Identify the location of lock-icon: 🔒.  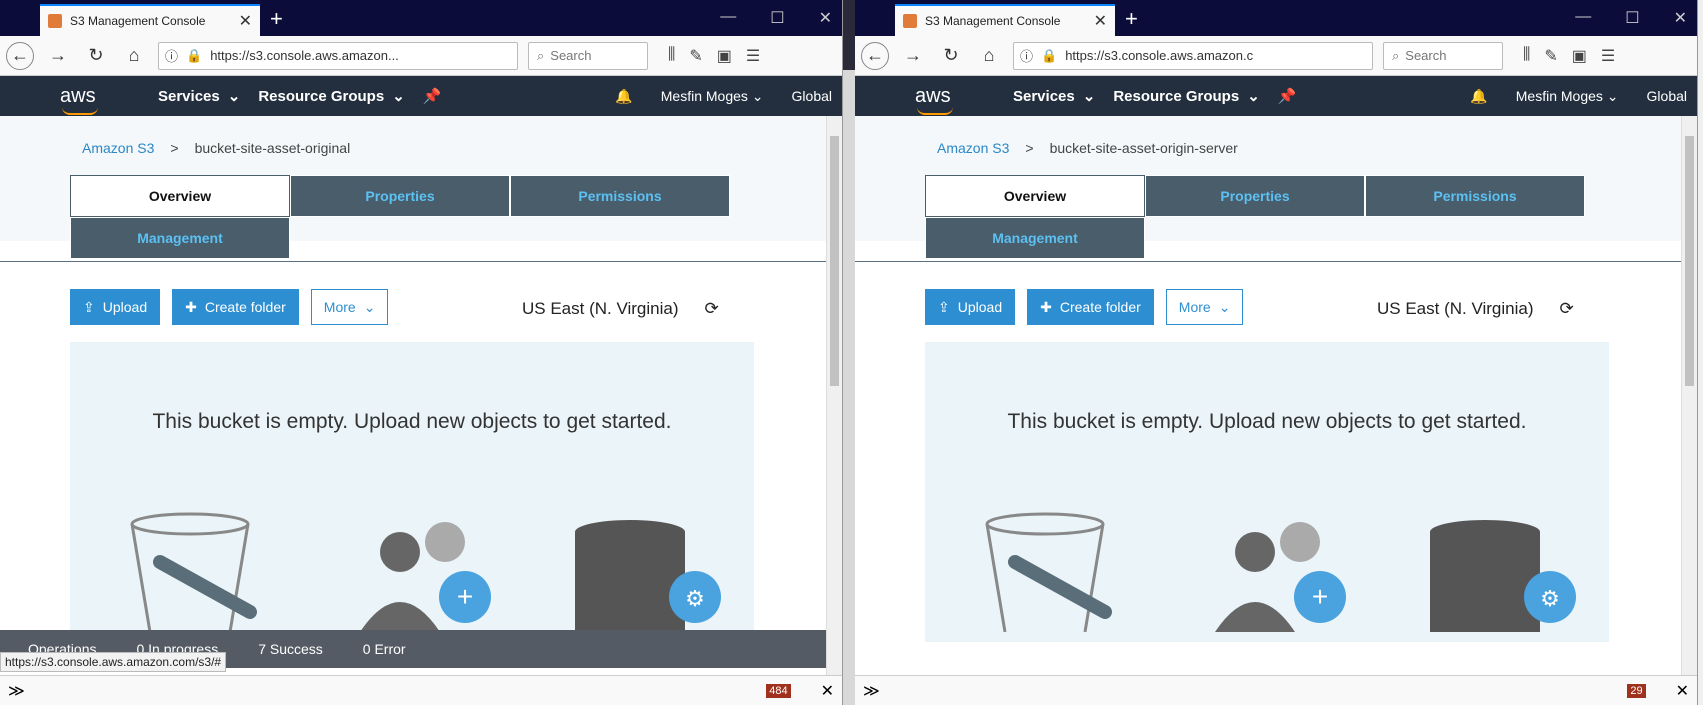
(1049, 55).